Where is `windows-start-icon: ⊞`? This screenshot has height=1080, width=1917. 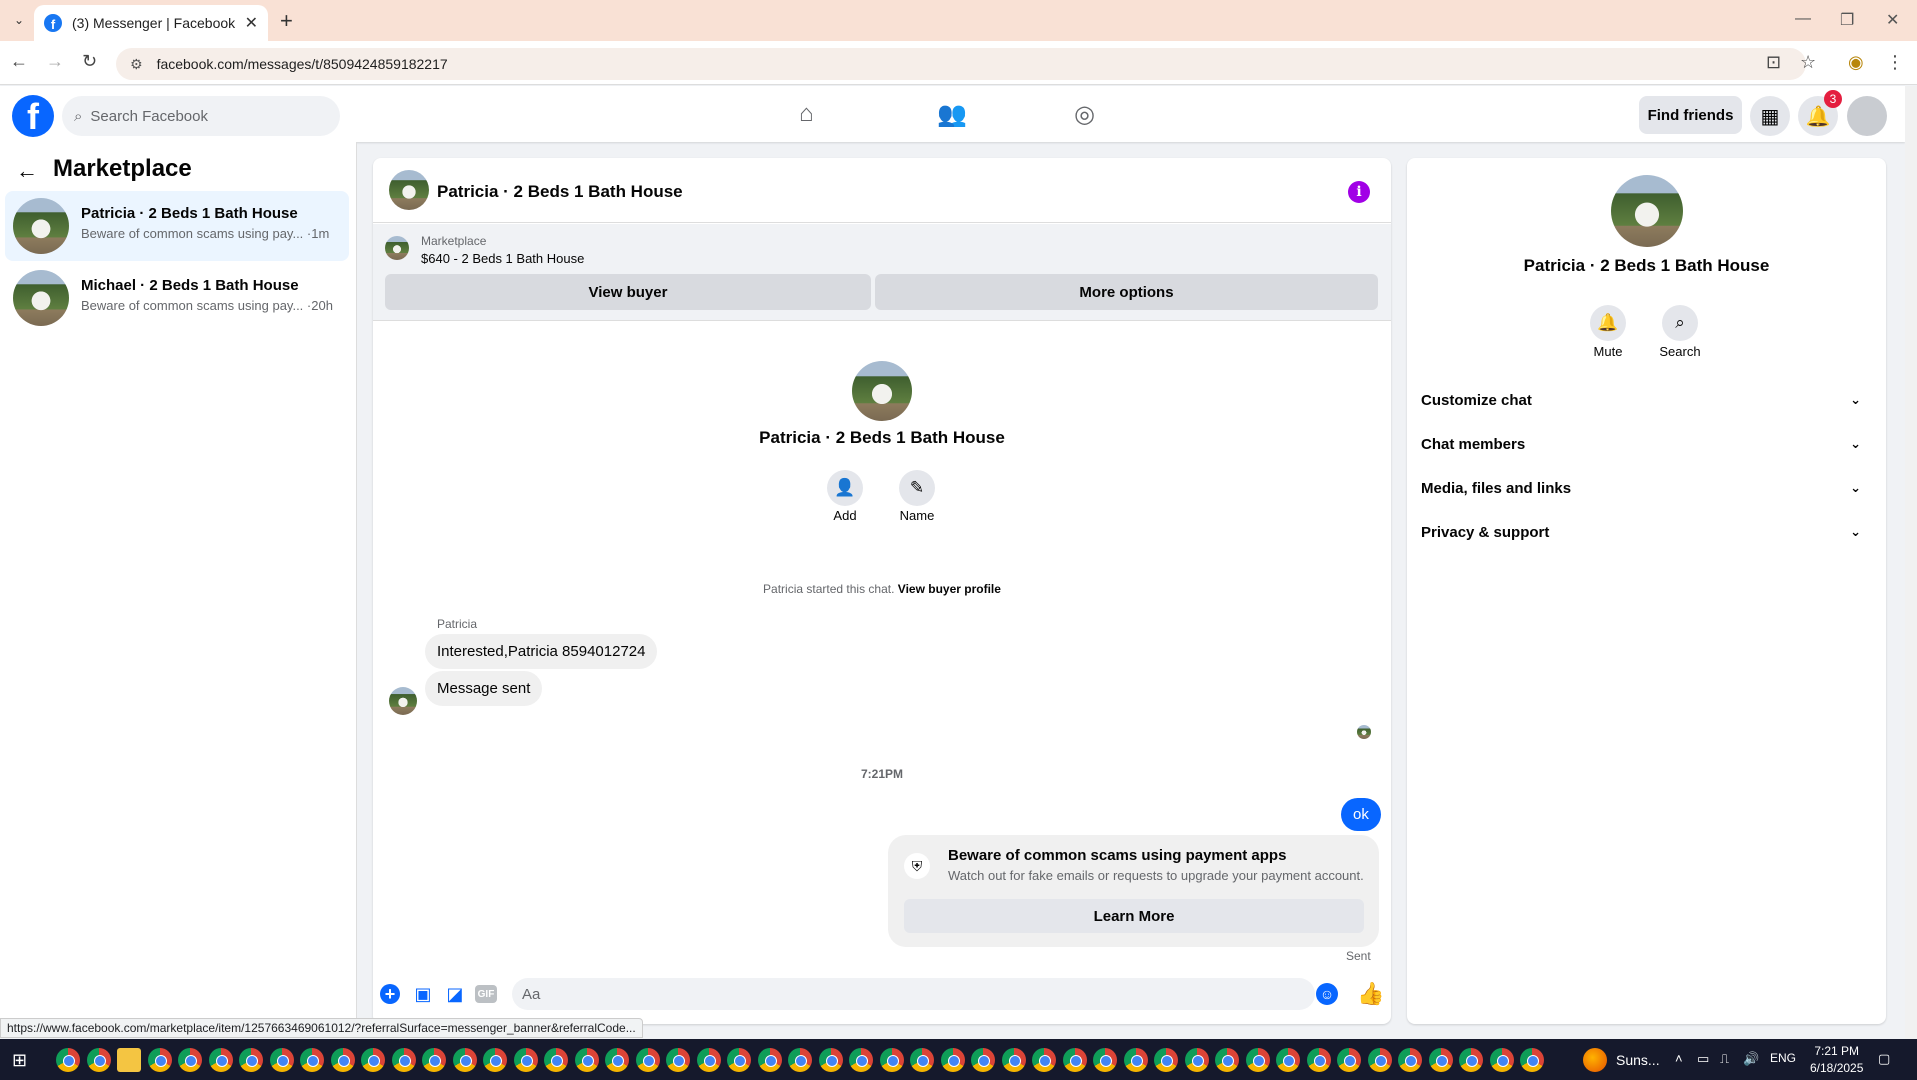 windows-start-icon: ⊞ is located at coordinates (19, 1060).